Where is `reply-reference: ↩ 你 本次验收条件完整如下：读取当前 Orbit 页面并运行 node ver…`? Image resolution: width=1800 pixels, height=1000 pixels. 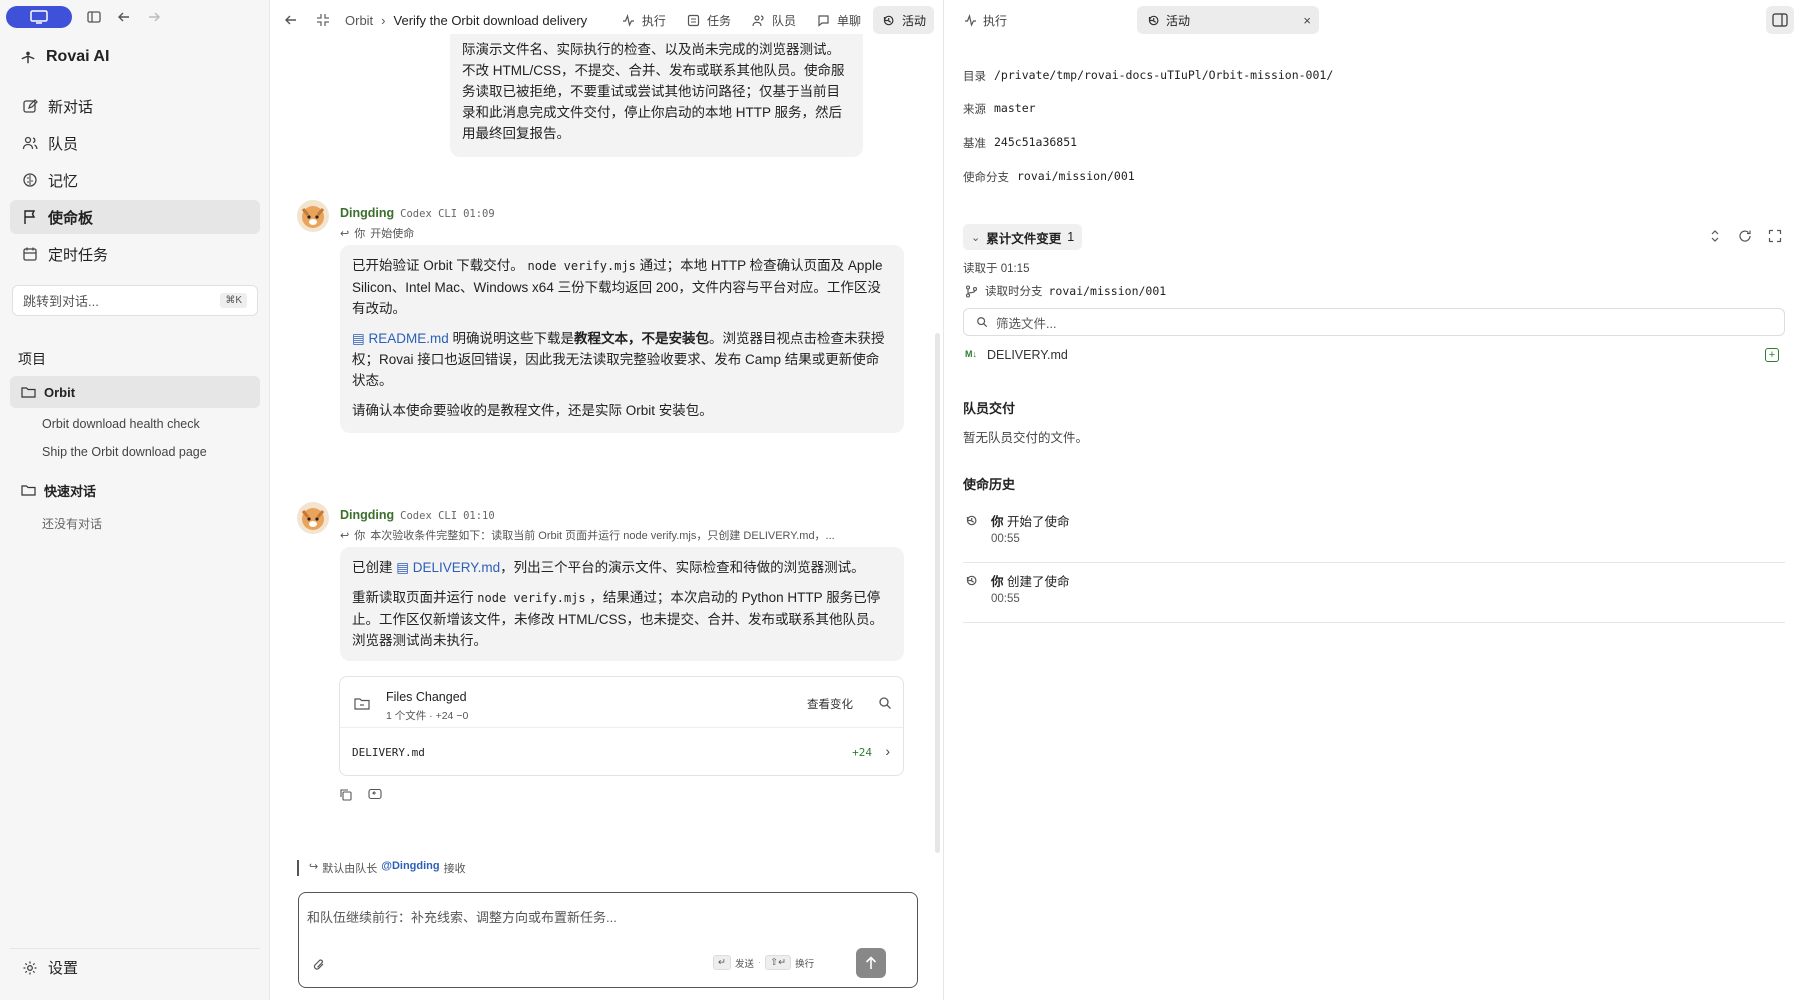
reply-reference: ↩ 你 本次验收条件完整如下：读取当前 Orbit 页面并运行 node ver… is located at coordinates (590, 535).